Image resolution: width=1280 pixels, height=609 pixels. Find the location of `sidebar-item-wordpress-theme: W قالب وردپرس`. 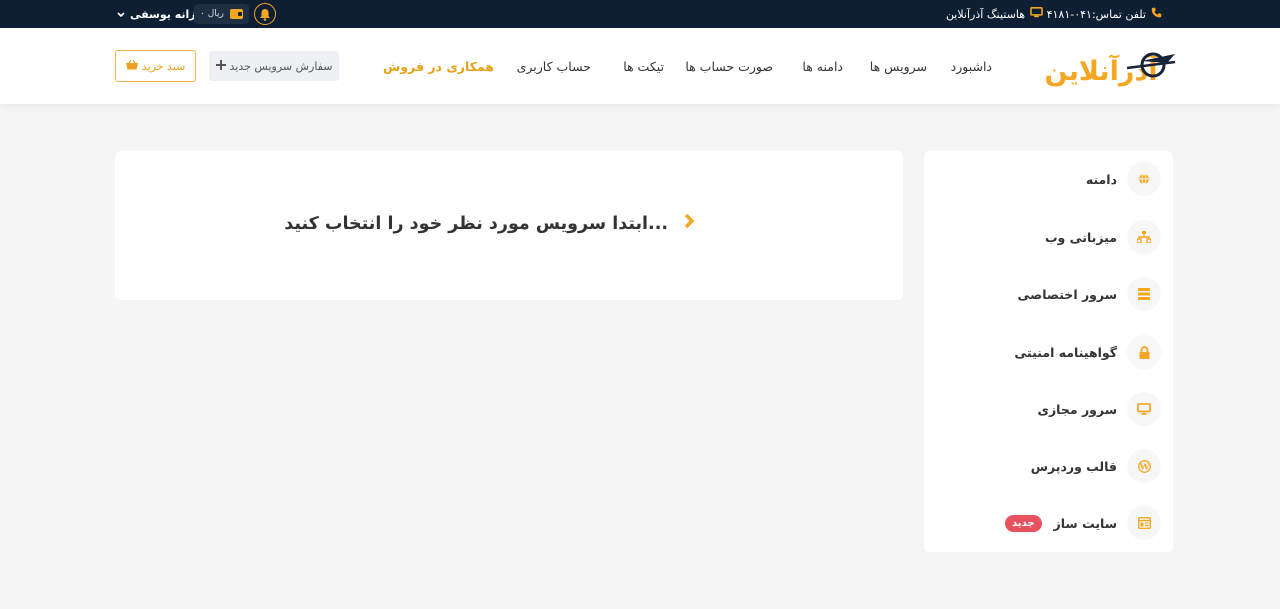

sidebar-item-wordpress-theme: W قالب وردپرس is located at coordinates (1096, 466).